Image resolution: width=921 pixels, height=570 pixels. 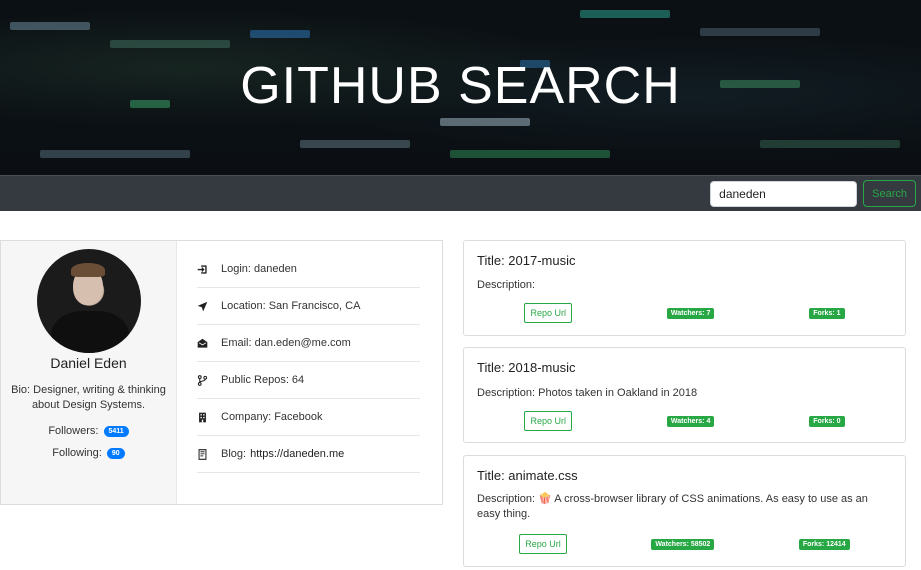 I want to click on info-company: Company: Facebook, so click(x=308, y=417).